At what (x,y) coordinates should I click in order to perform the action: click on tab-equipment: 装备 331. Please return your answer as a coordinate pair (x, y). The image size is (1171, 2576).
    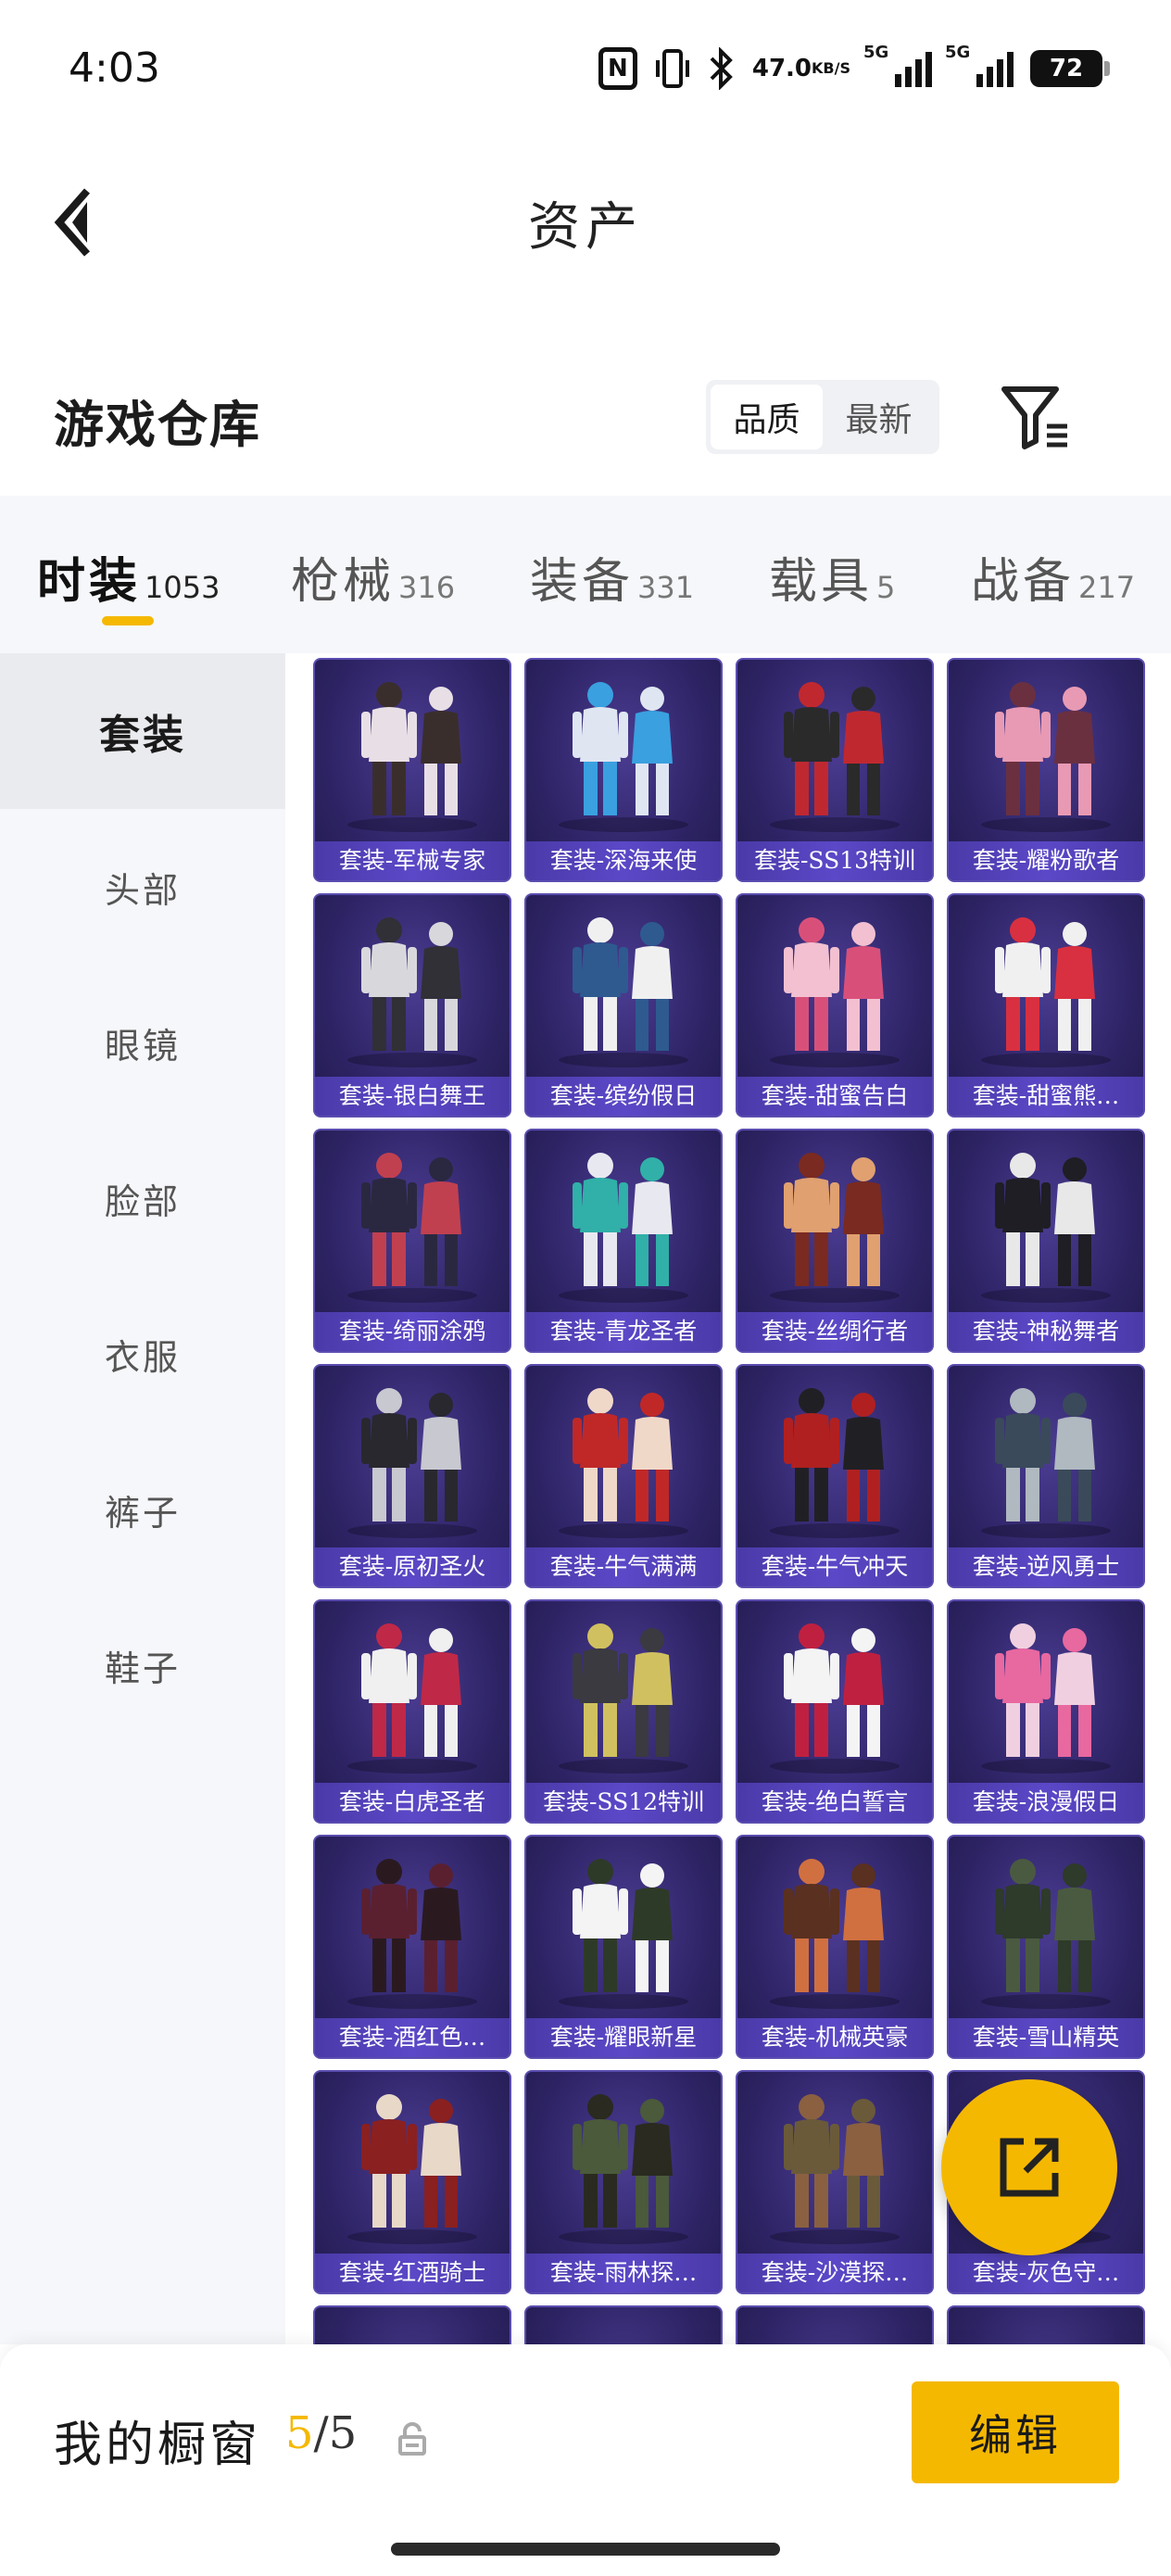
    Looking at the image, I should click on (612, 577).